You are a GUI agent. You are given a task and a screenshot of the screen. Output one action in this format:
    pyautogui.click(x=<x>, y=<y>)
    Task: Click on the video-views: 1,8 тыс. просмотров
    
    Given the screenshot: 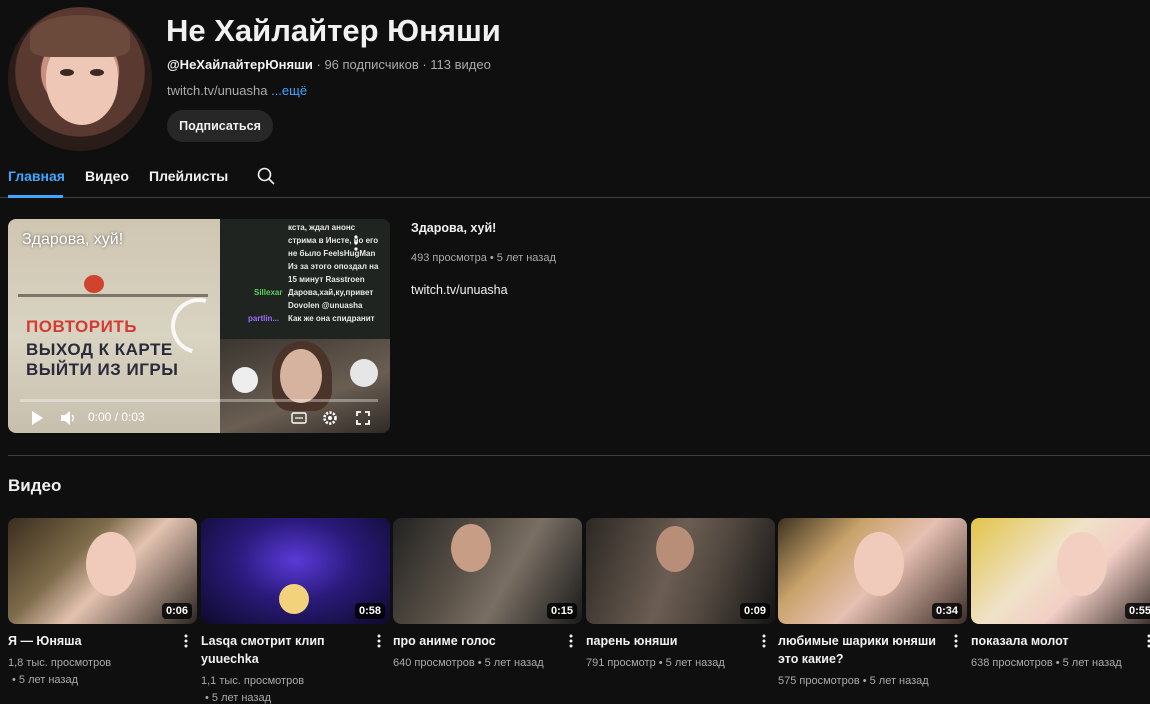 What is the action you would take?
    pyautogui.click(x=60, y=663)
    